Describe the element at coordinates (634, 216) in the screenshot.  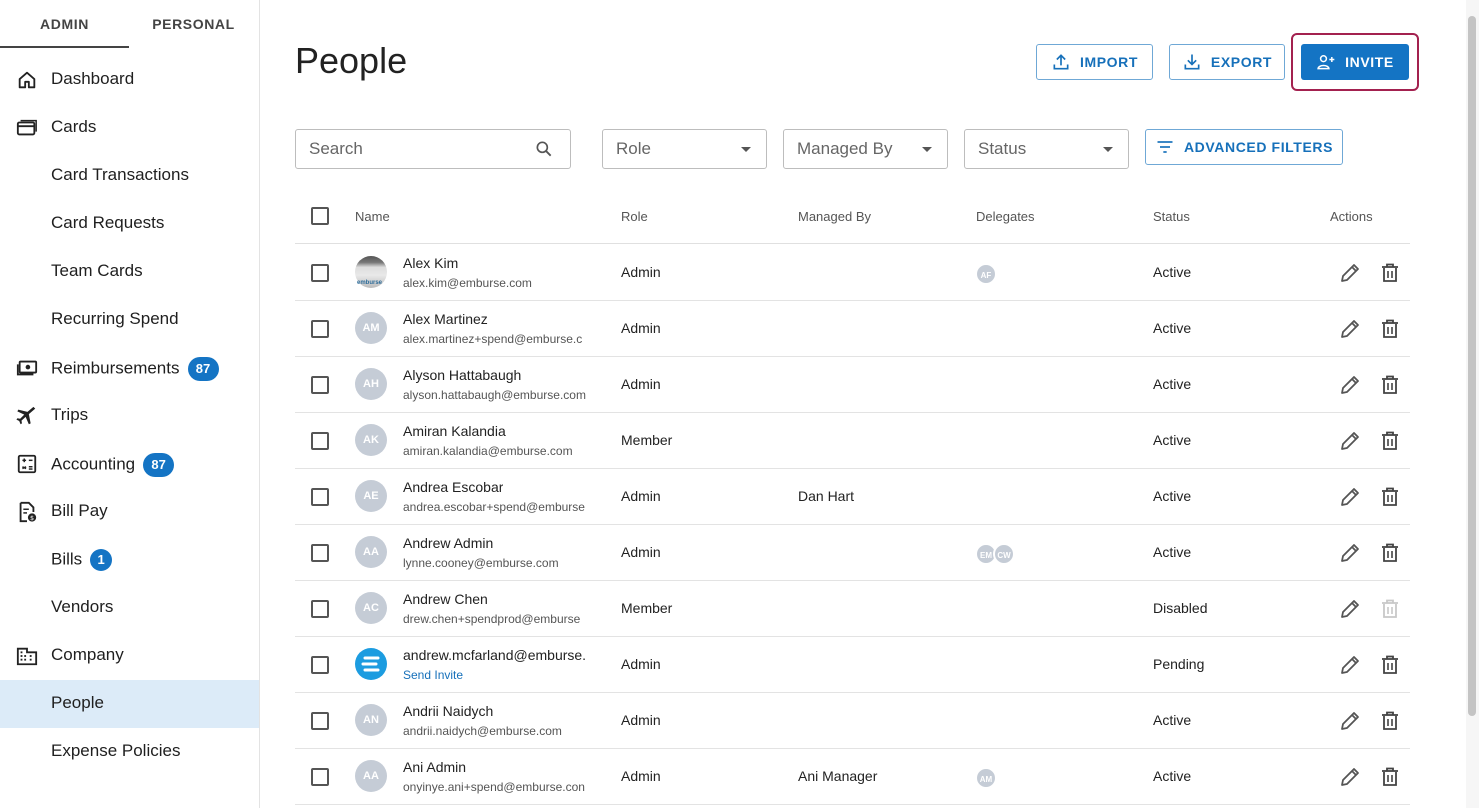
I see `column-header-role: Role` at that location.